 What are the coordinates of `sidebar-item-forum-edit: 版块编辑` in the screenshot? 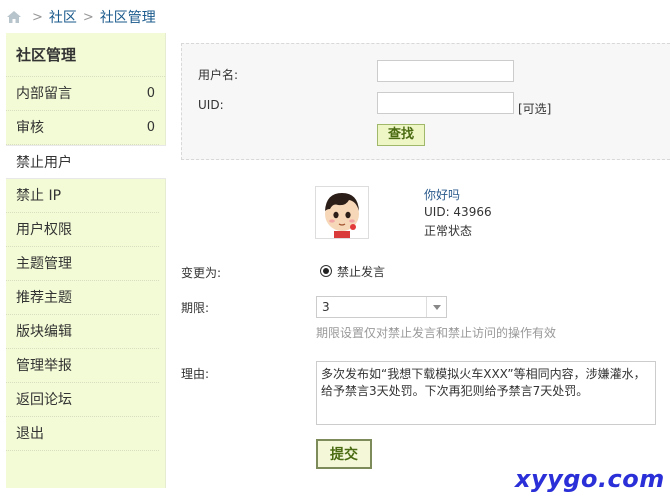 It's located at (82, 332).